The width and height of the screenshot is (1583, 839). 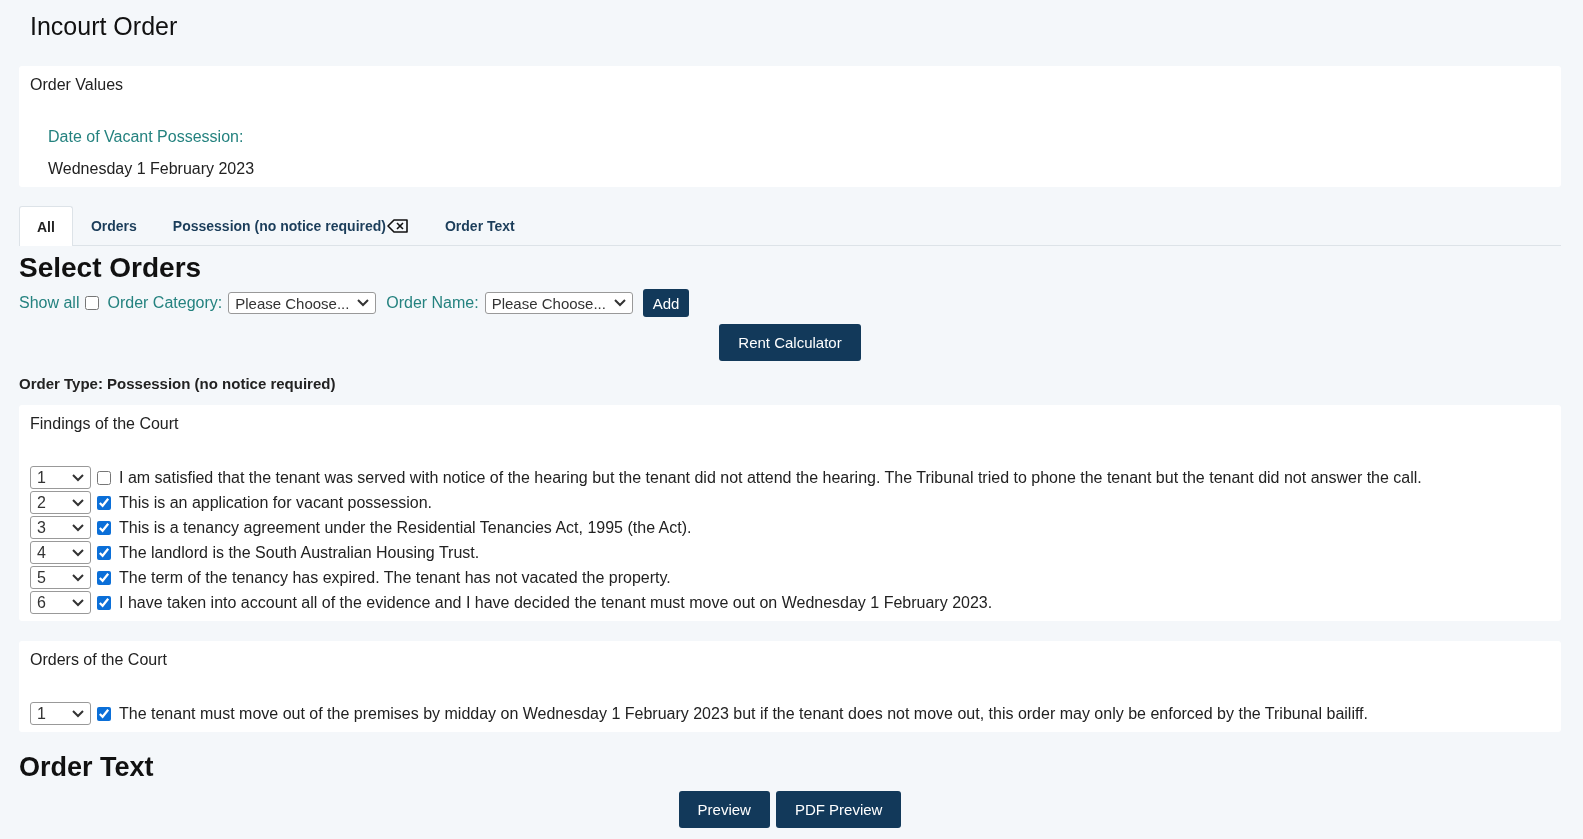 I want to click on card-heading: Order Values, so click(x=77, y=85).